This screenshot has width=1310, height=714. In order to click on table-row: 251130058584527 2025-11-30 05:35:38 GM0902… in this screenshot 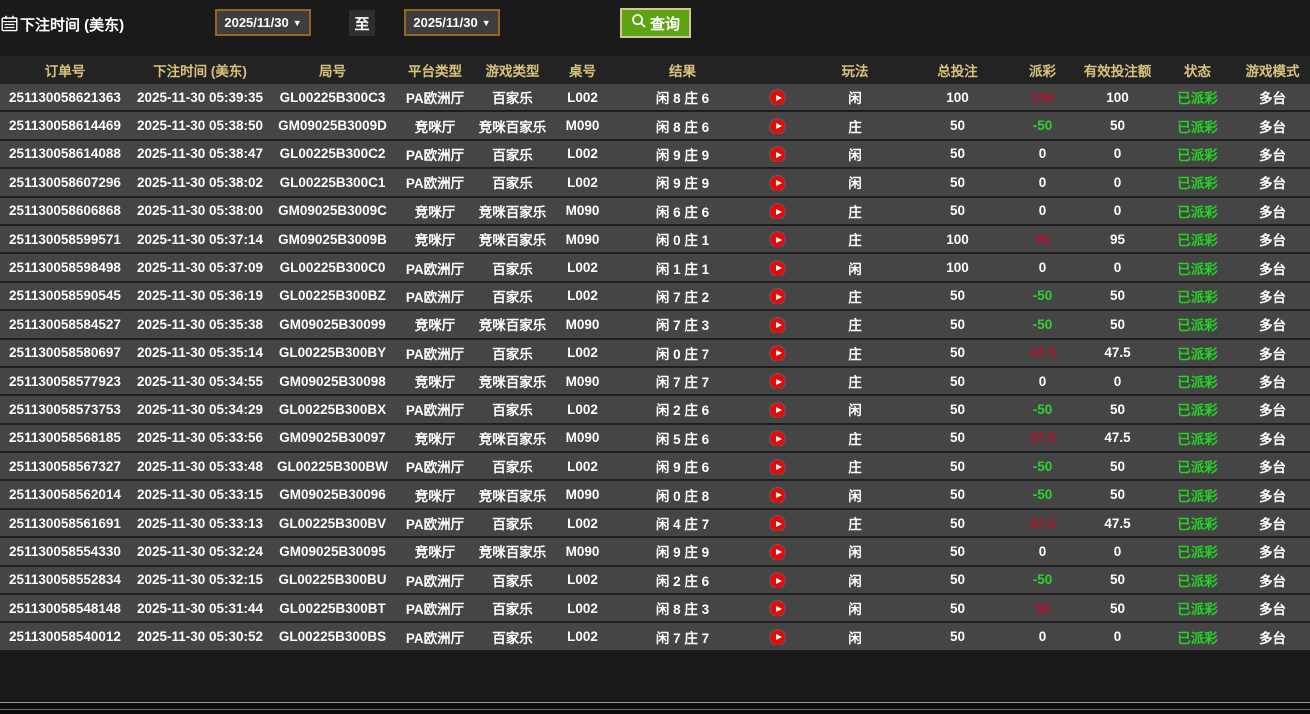, I will do `click(655, 325)`.